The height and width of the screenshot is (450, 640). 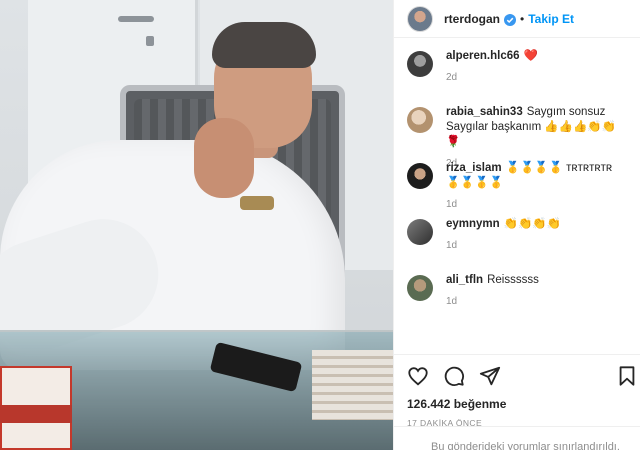 What do you see at coordinates (420, 18) in the screenshot?
I see `author-avatar` at bounding box center [420, 18].